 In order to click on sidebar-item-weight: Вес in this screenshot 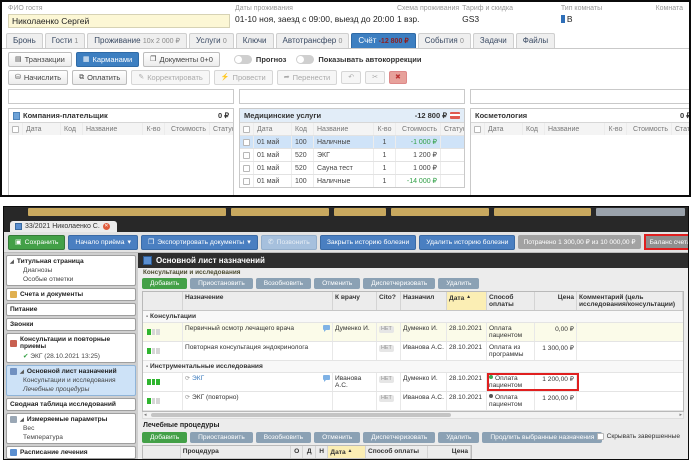, I will do `click(71, 428)`.